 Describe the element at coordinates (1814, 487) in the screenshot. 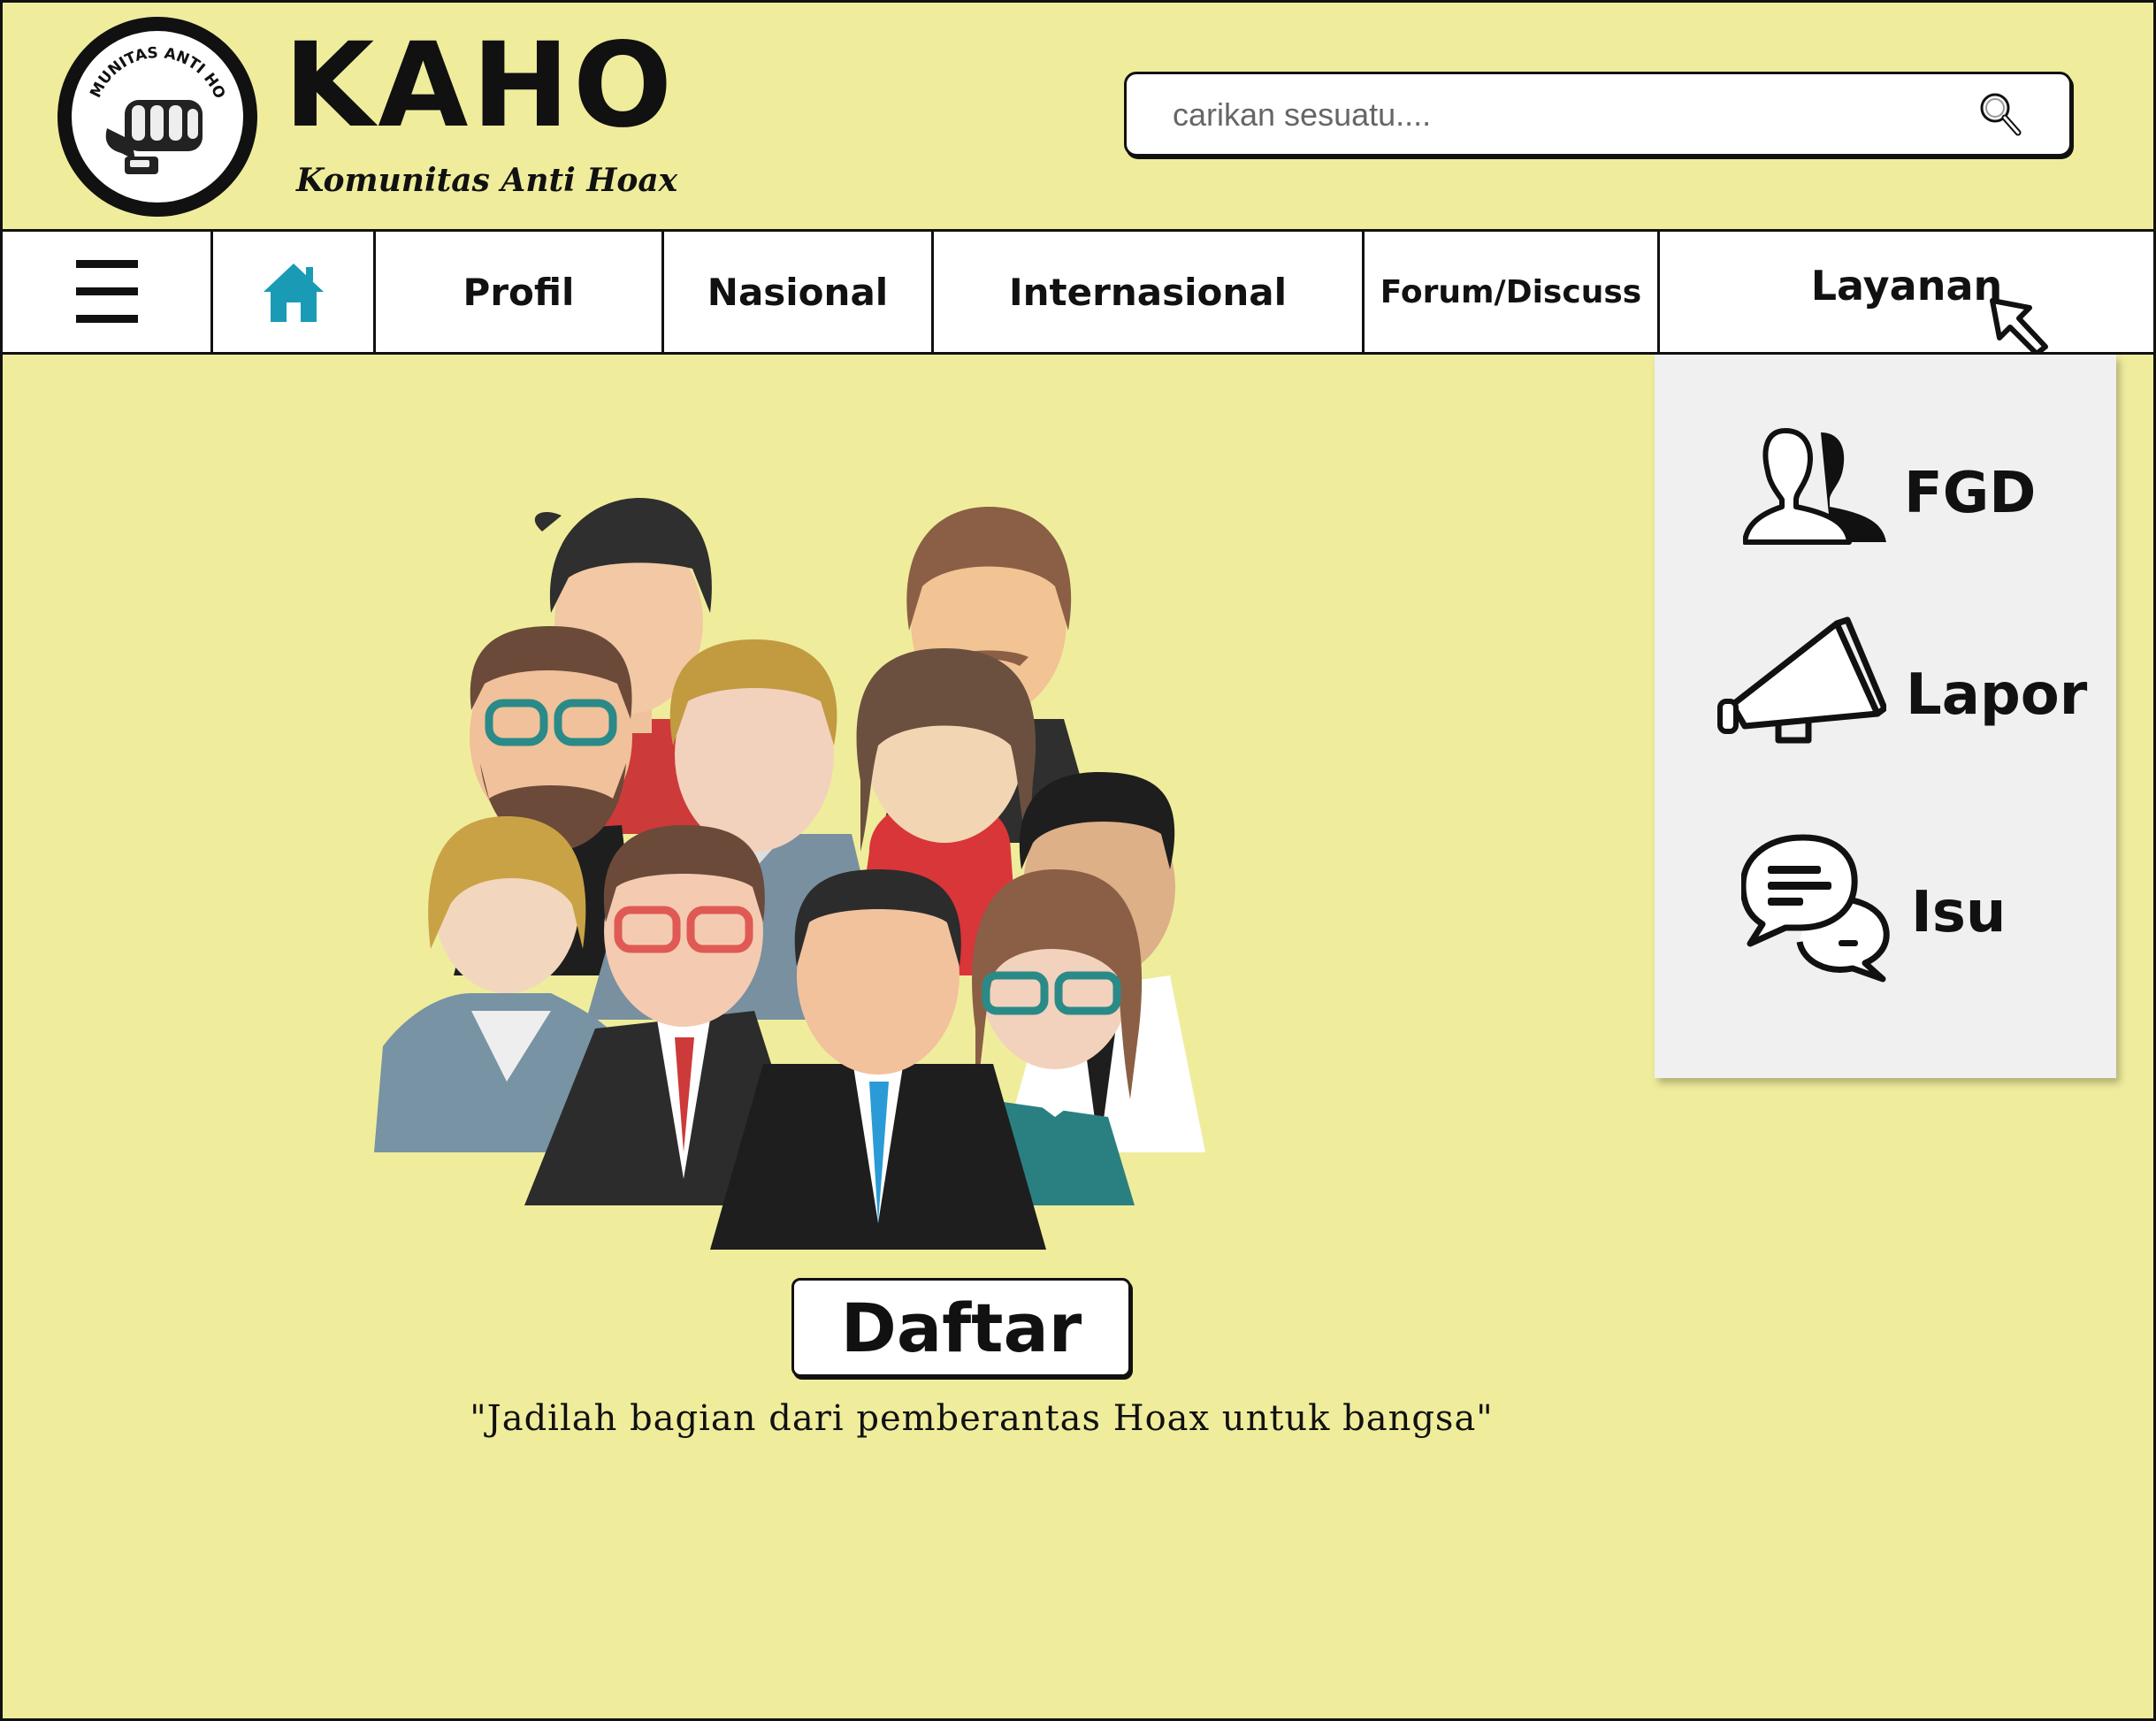

I see `users-icon` at that location.